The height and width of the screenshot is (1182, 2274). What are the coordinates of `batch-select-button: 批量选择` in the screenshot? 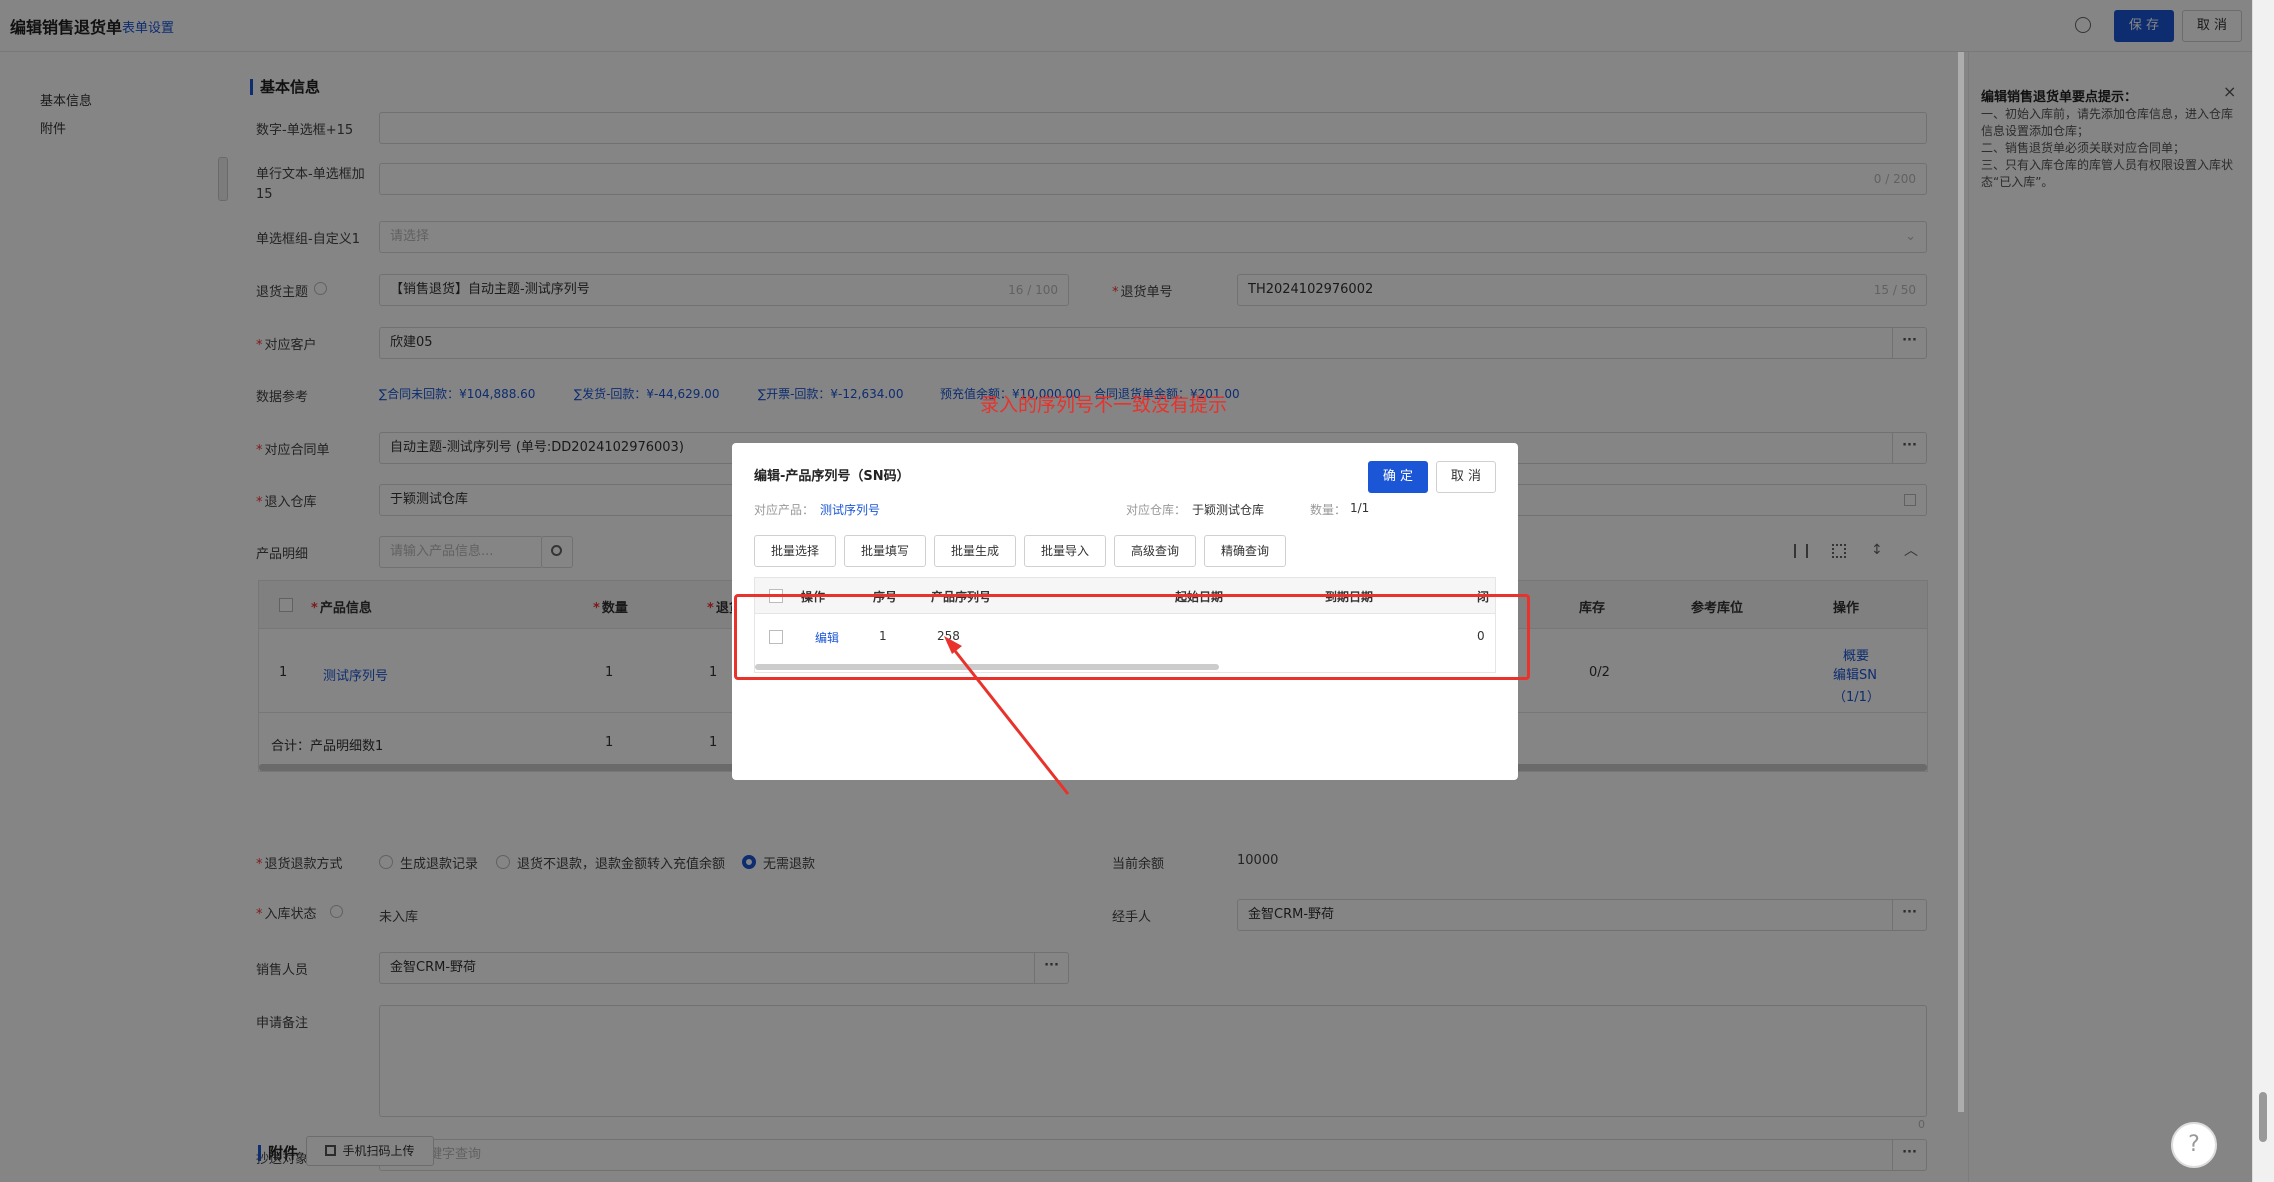 It's located at (795, 551).